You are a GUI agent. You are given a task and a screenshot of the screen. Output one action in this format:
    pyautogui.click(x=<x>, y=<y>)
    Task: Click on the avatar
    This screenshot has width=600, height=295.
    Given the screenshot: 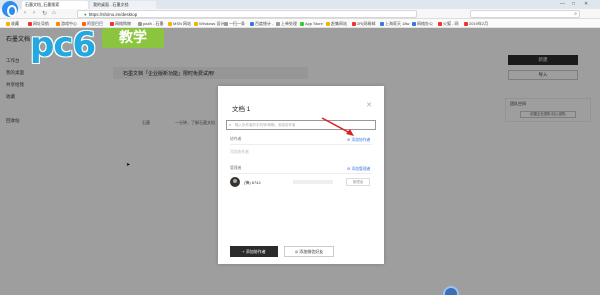 What is the action you would take?
    pyautogui.click(x=235, y=182)
    